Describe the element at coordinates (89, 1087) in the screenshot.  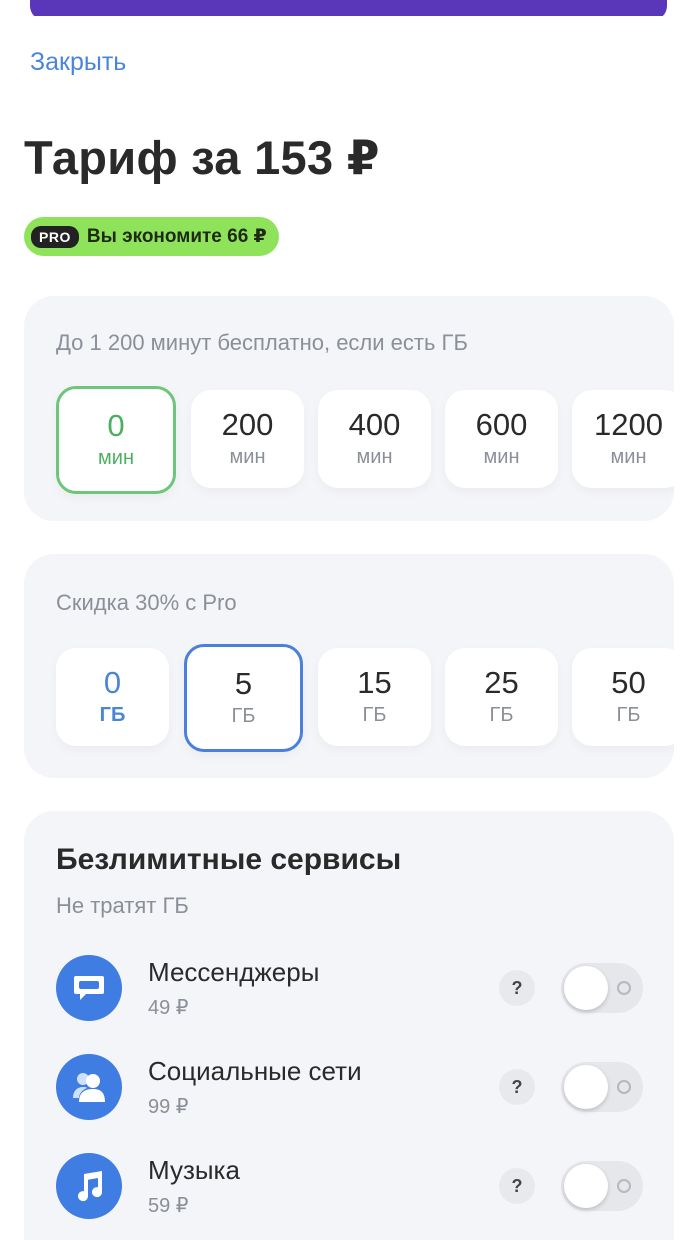
I see `people-icon` at that location.